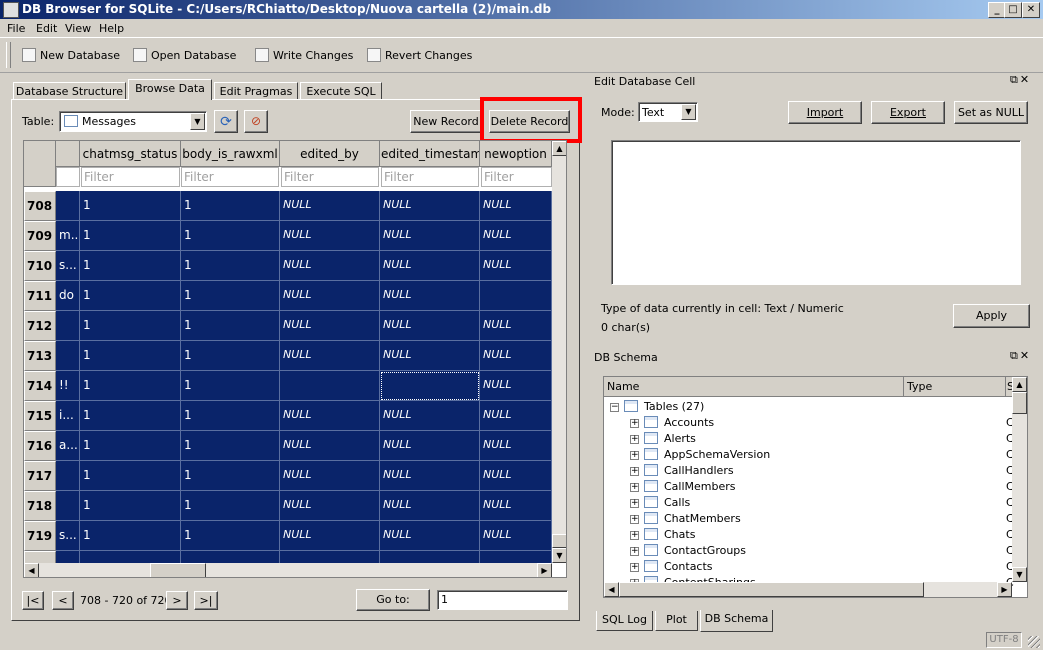 The image size is (1043, 650). I want to click on tab-edit-pragmas: Edit Pragmas, so click(256, 91).